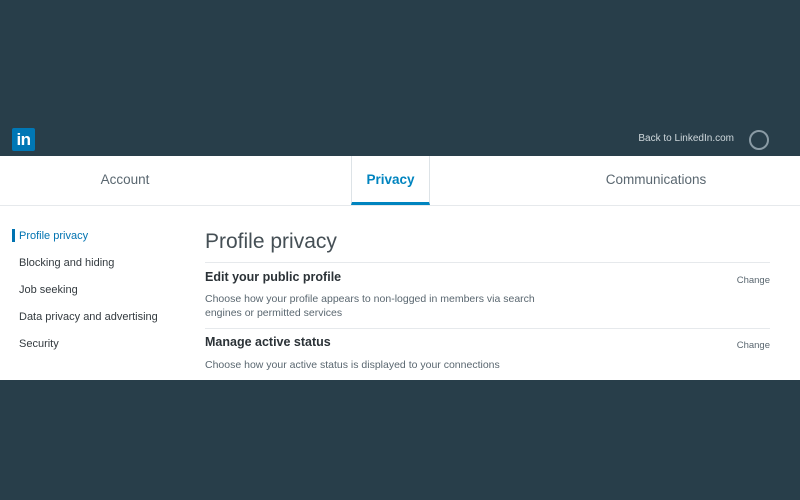 This screenshot has width=800, height=500. Describe the element at coordinates (273, 277) in the screenshot. I see `section-title-public-profile: Edit your public profile` at that location.